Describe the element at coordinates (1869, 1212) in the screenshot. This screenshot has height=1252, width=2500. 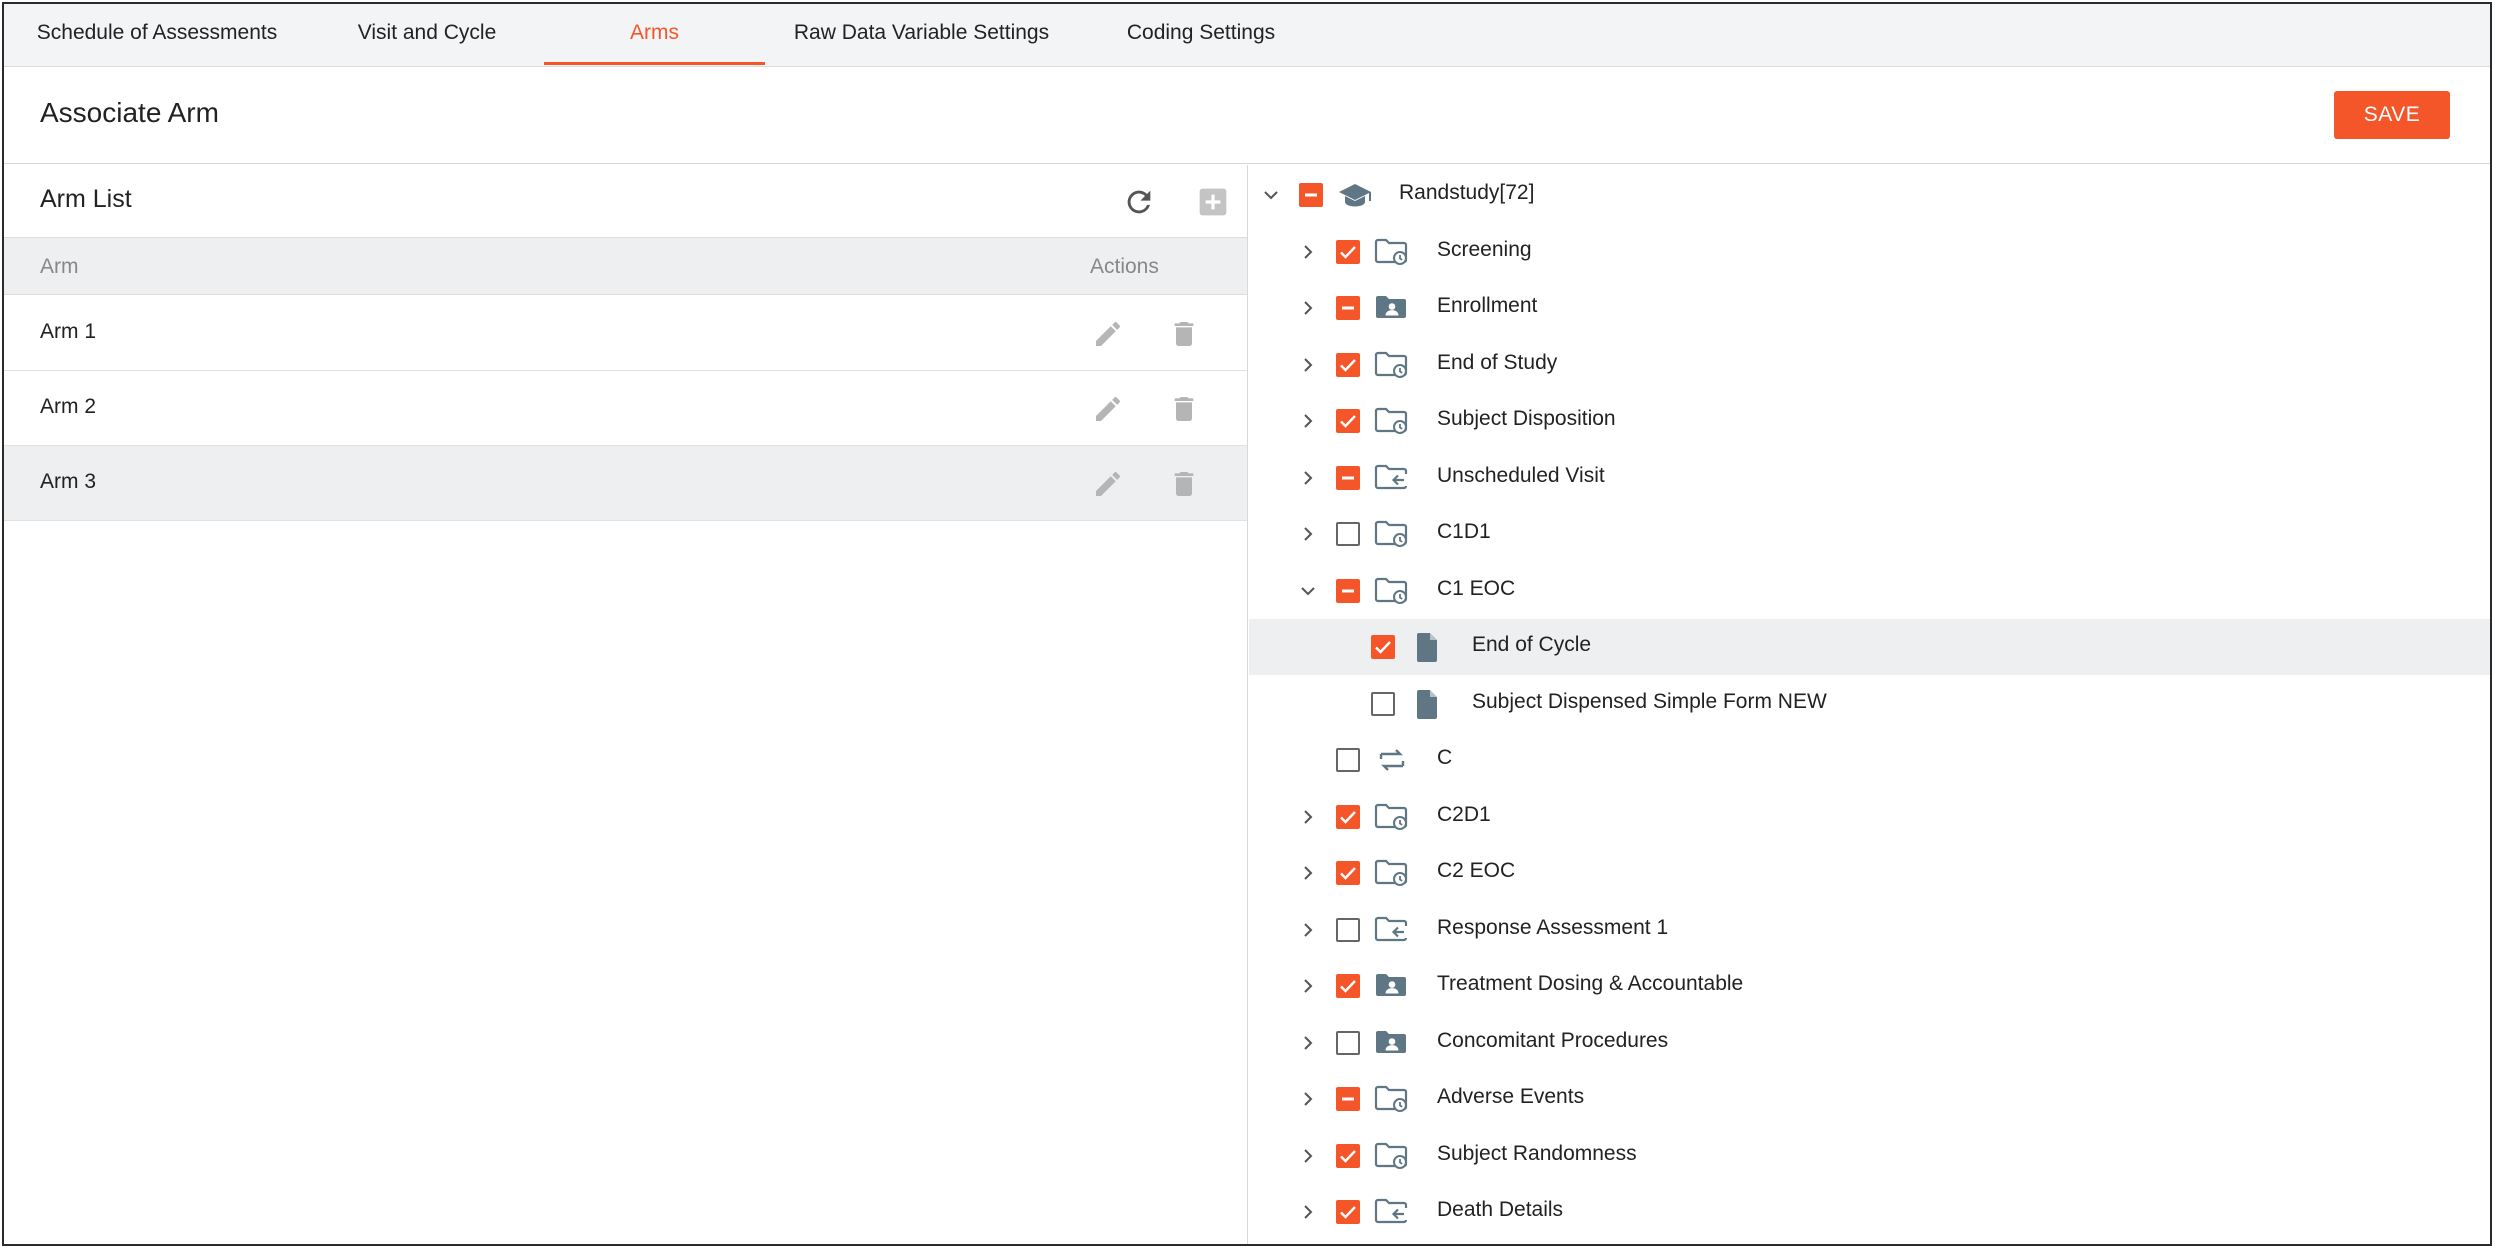
I see `tree-row: Death Details` at that location.